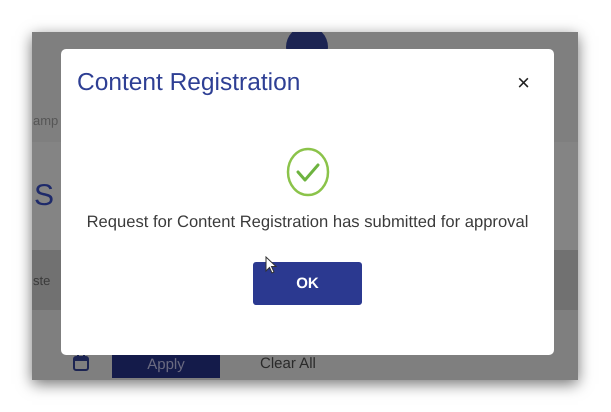  Describe the element at coordinates (288, 363) in the screenshot. I see `clear-all-link: Clear All` at that location.